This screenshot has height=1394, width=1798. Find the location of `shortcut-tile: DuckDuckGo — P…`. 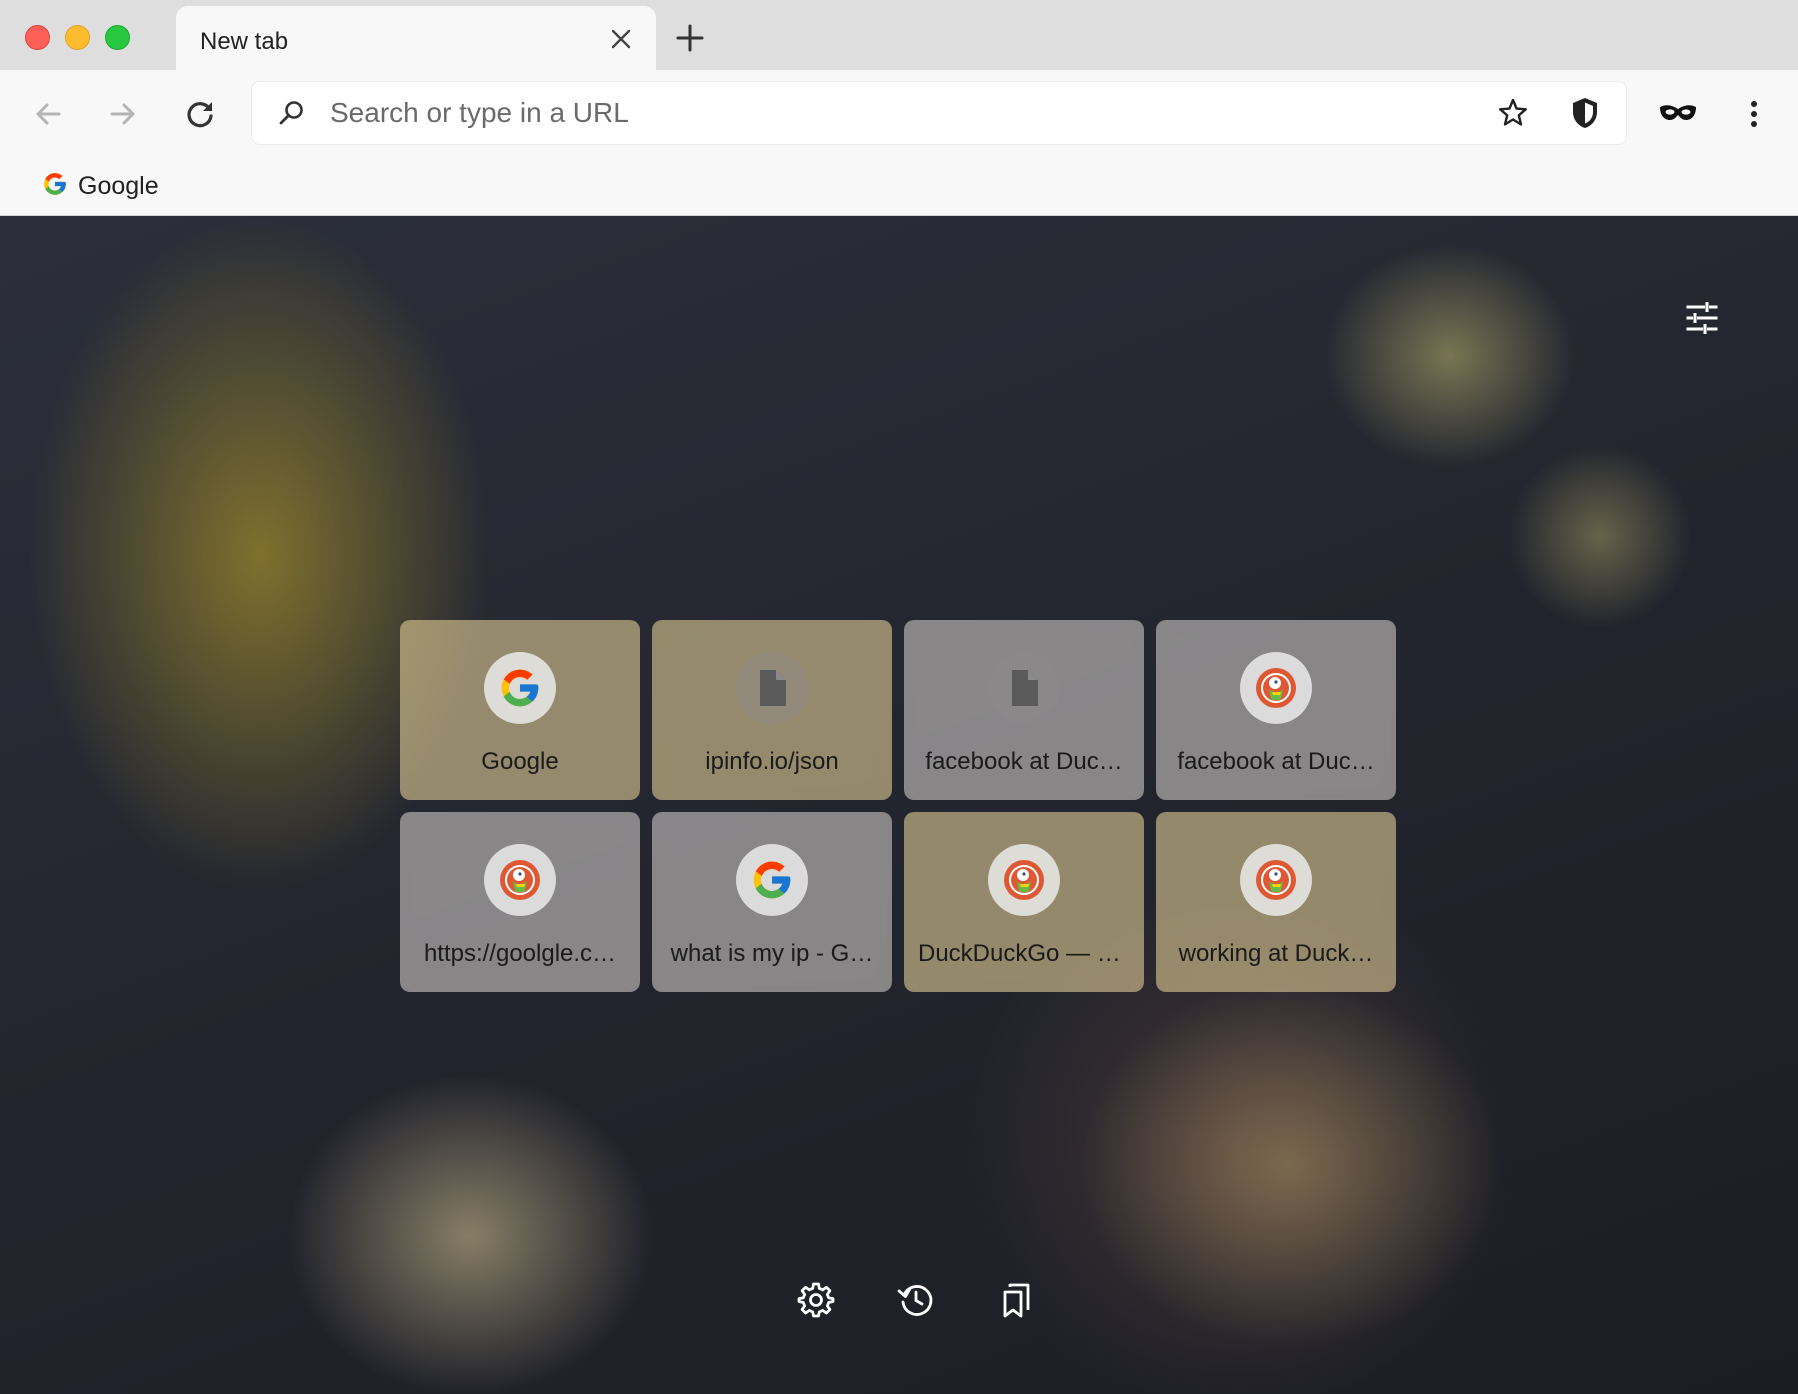

shortcut-tile: DuckDuckGo — P… is located at coordinates (1024, 902).